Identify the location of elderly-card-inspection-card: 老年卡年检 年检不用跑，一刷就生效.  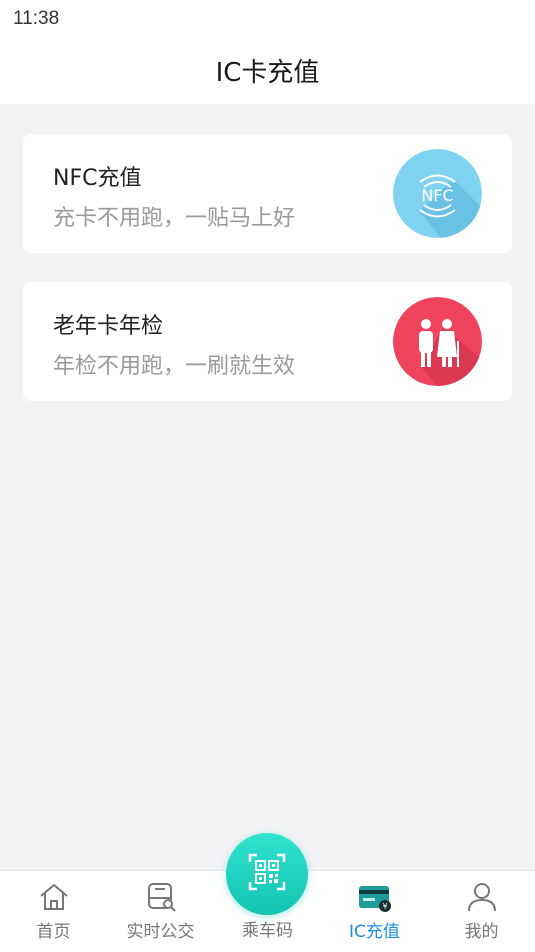
(267, 341).